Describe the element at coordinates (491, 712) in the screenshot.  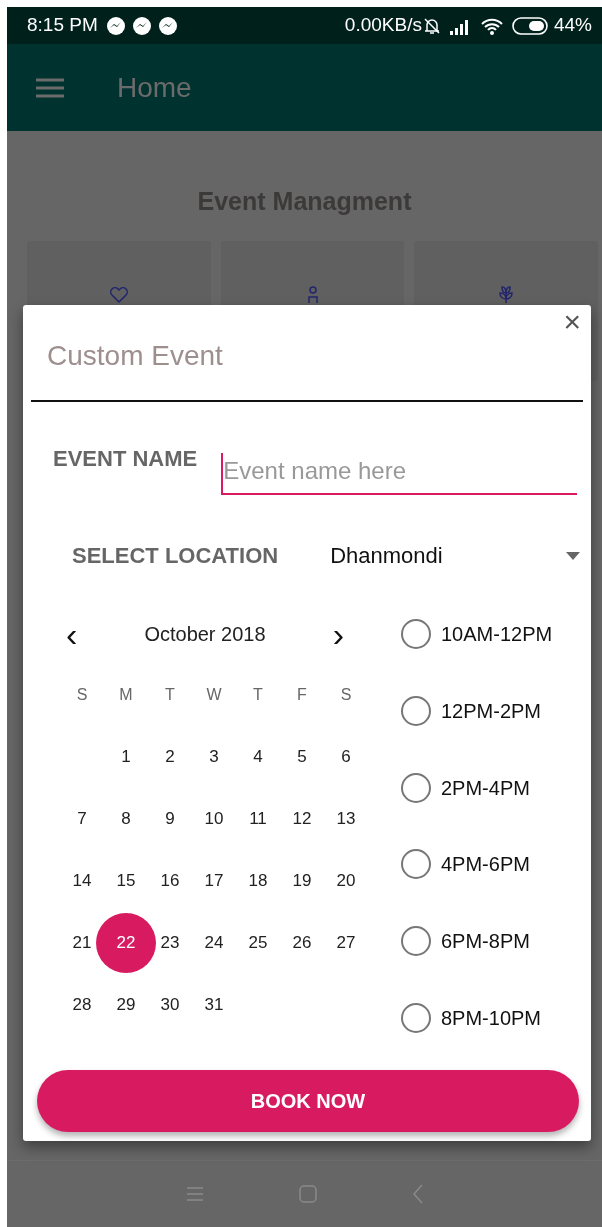
I see `time-slot-label: 12PM-2PM` at that location.